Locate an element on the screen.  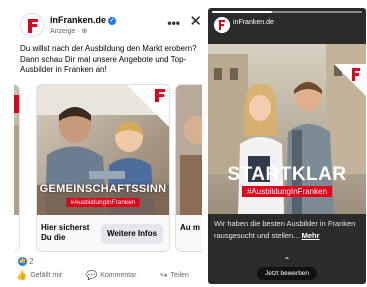
like-label: Gefällt mir is located at coordinates (46, 275).